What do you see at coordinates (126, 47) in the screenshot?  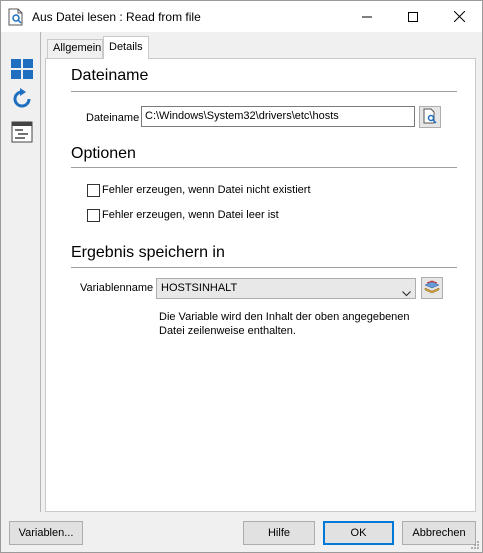 I see `tab-details: Details` at bounding box center [126, 47].